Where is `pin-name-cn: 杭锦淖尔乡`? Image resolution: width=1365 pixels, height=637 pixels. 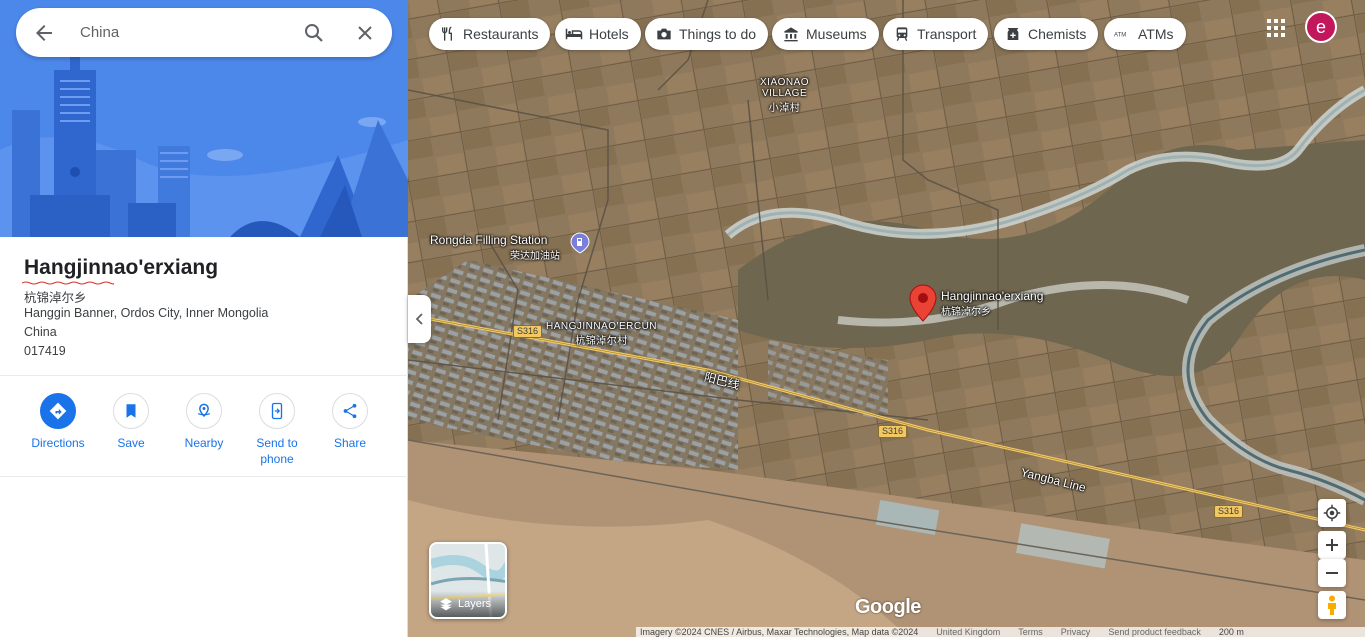 pin-name-cn: 杭锦淖尔乡 is located at coordinates (966, 312).